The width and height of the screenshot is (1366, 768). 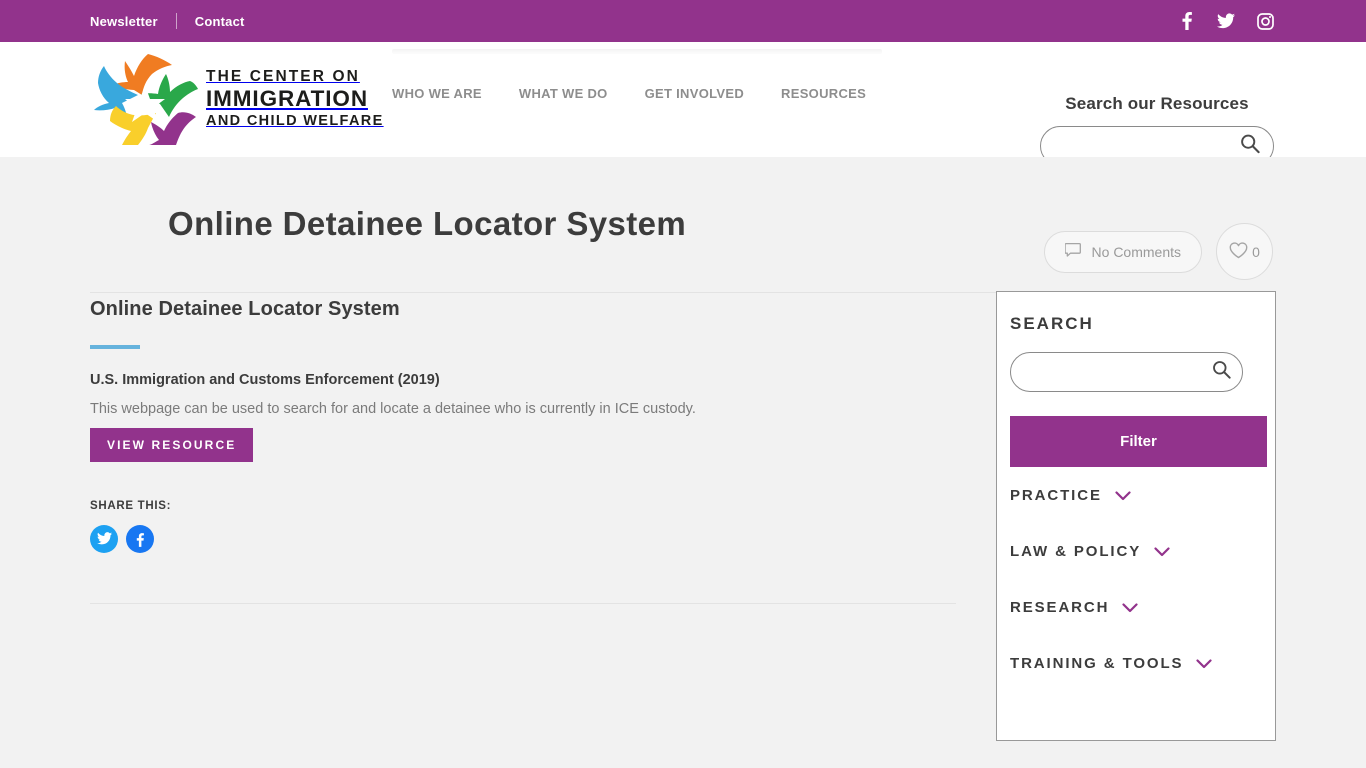 What do you see at coordinates (683, 21) in the screenshot?
I see `top-utility-bar: Newsletter Contact` at bounding box center [683, 21].